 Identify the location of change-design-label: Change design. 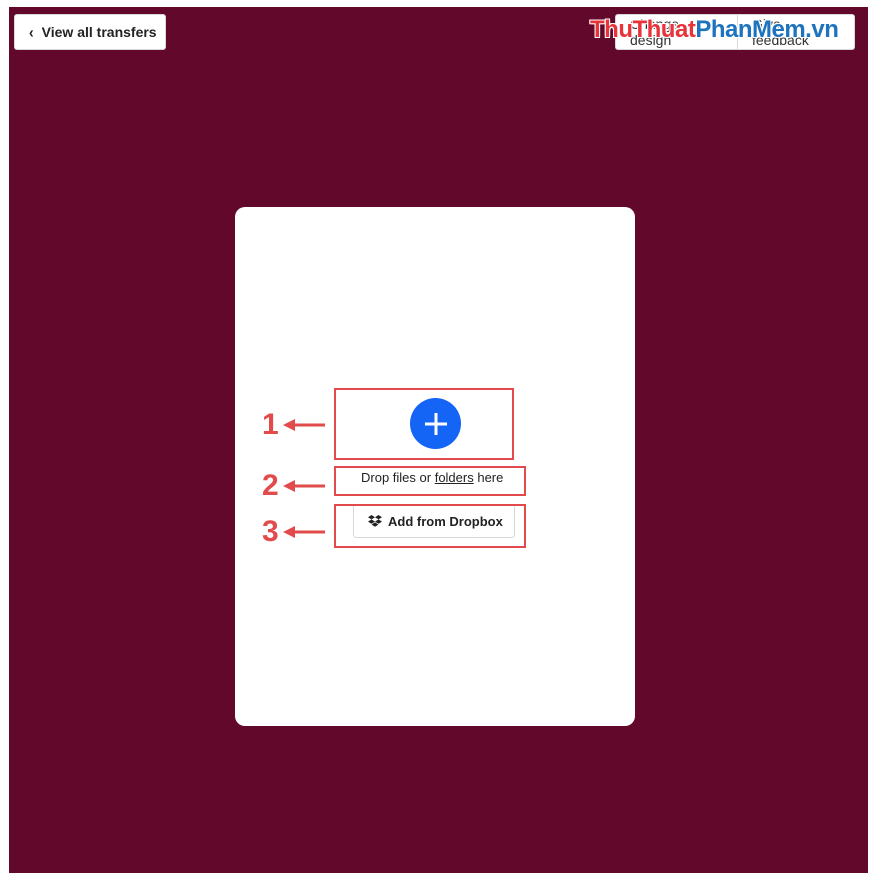
(655, 32).